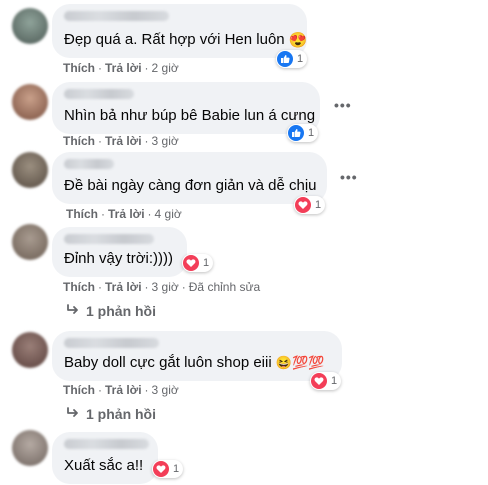 This screenshot has width=488, height=485. I want to click on comment-bubble: Baby doll cực gắt luôn shop eiii 😆💯💯, so click(197, 356).